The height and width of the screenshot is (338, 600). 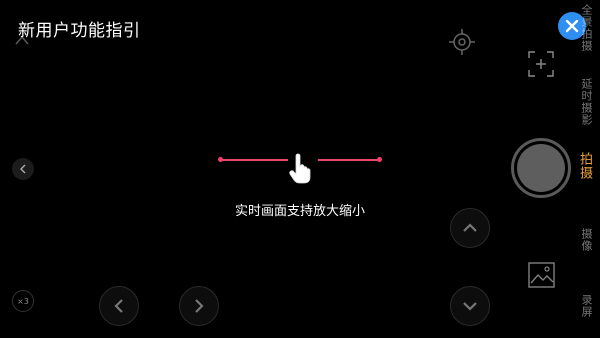 I want to click on collapse-left-button, so click(x=23, y=169).